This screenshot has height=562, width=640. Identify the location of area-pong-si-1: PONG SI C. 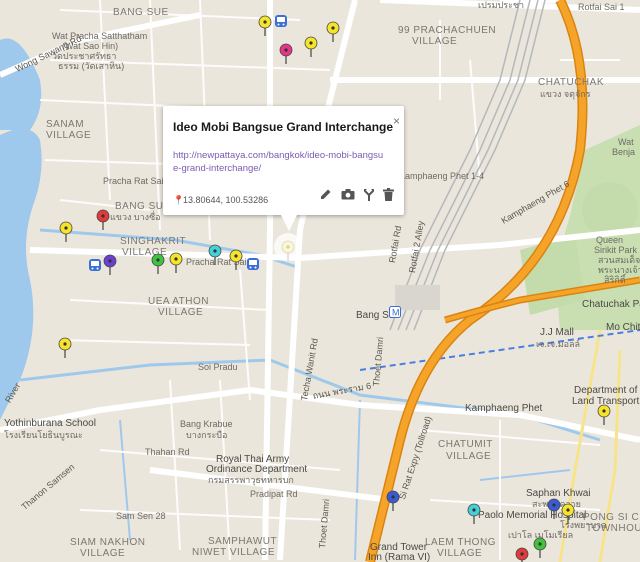
(611, 517).